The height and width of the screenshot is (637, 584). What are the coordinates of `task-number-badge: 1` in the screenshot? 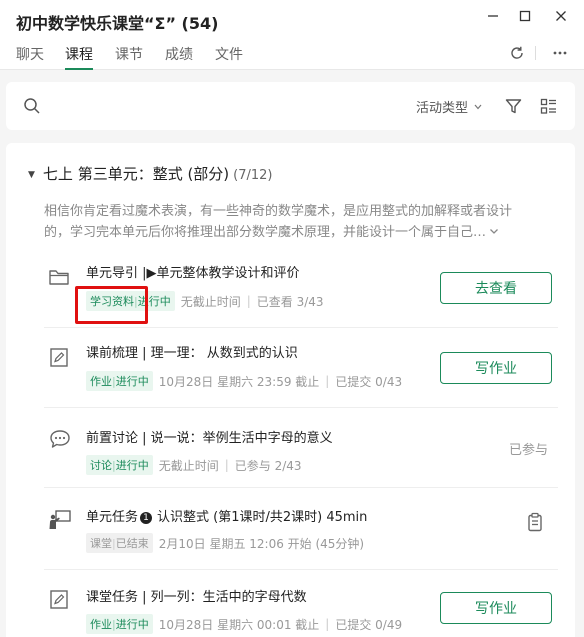 It's located at (146, 518).